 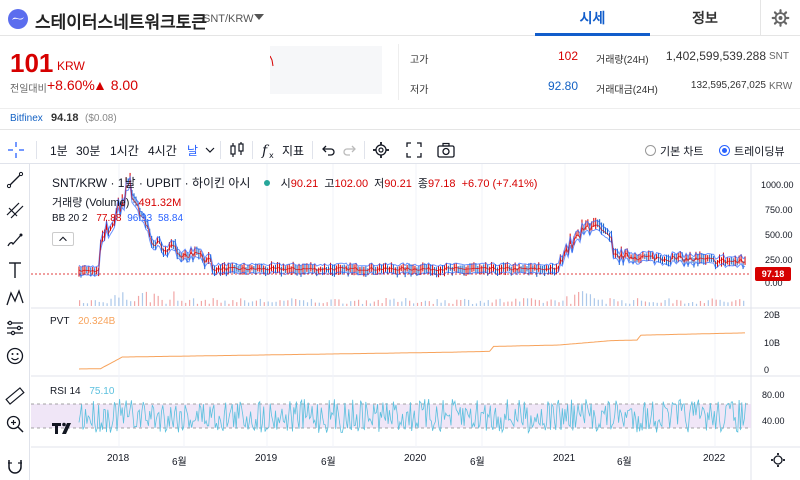 What do you see at coordinates (270, 150) in the screenshot?
I see `indicator-fx-icon: f x` at bounding box center [270, 150].